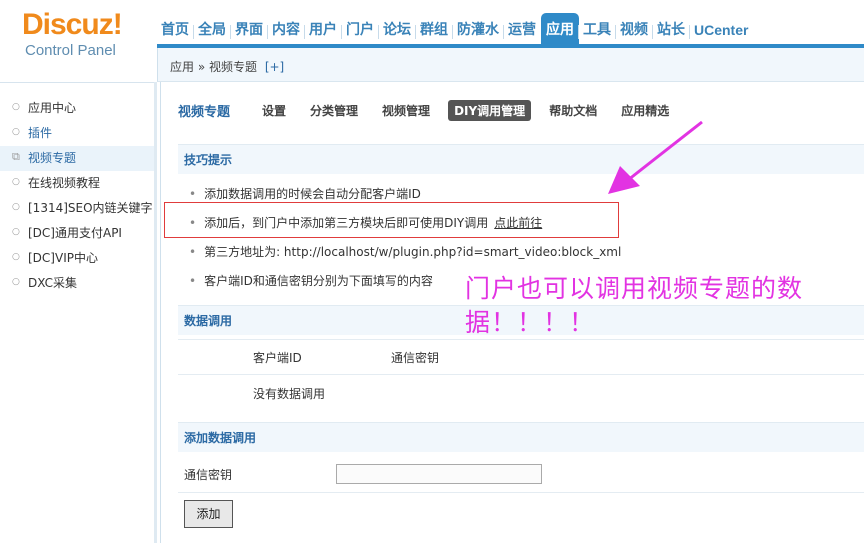 The image size is (864, 543). What do you see at coordinates (439, 474) in the screenshot?
I see `secret-key-input` at bounding box center [439, 474].